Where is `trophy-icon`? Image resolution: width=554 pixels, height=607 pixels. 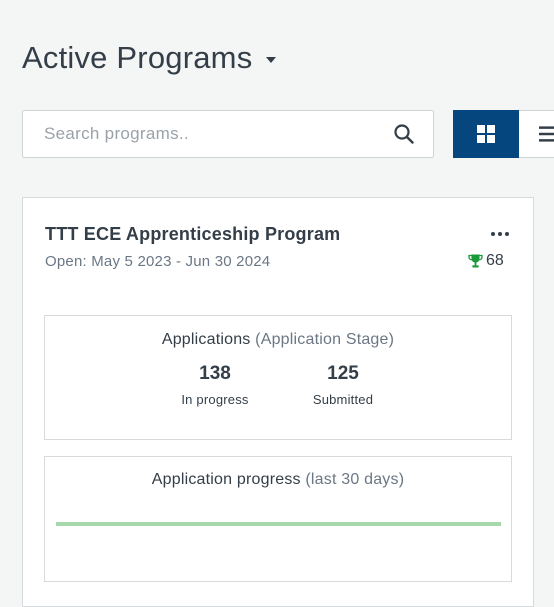
trophy-icon is located at coordinates (475, 261).